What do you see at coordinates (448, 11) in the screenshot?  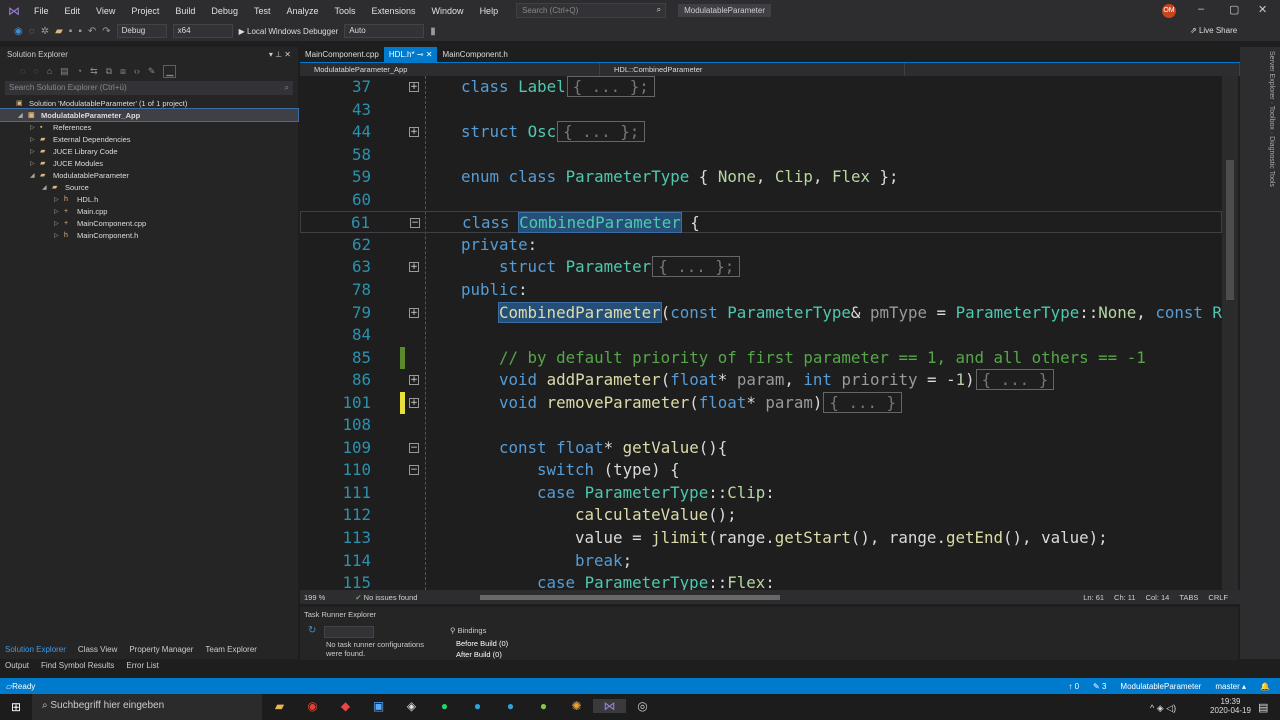 I see `menu-window: Window` at bounding box center [448, 11].